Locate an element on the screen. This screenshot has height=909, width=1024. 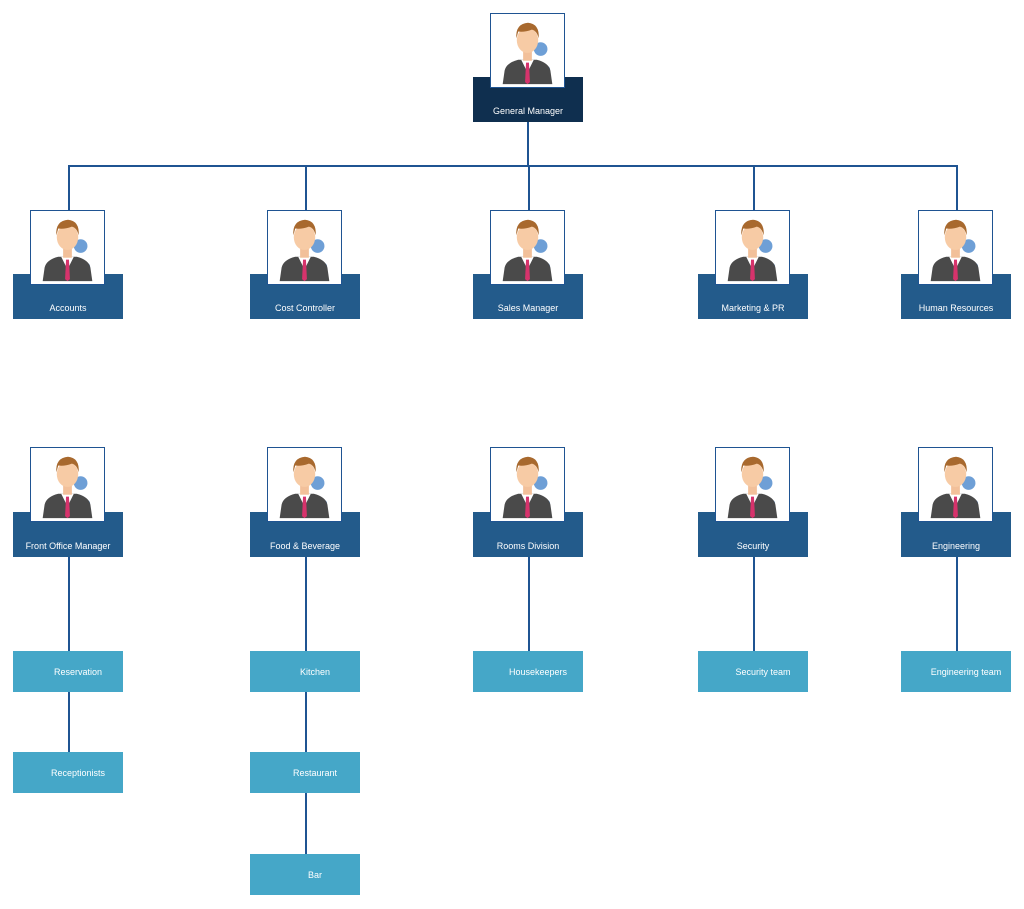
node-team: Receptionists is located at coordinates (68, 772).